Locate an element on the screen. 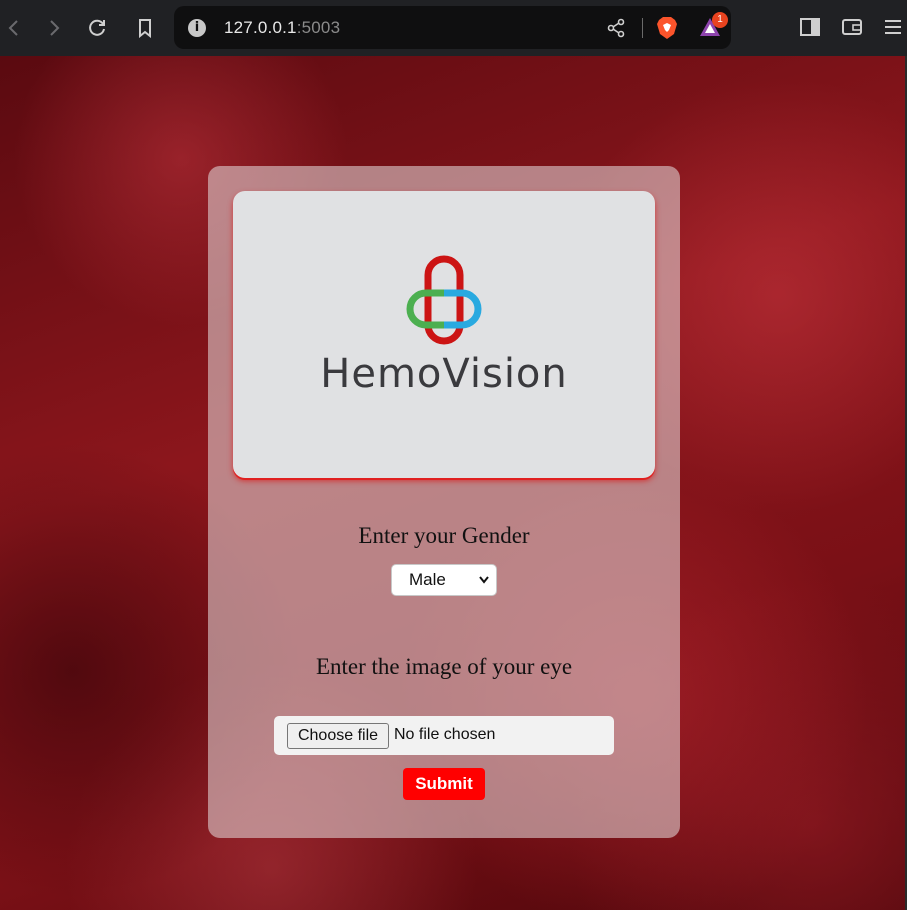 The image size is (907, 910). gender-label: Enter your Gender is located at coordinates (444, 535).